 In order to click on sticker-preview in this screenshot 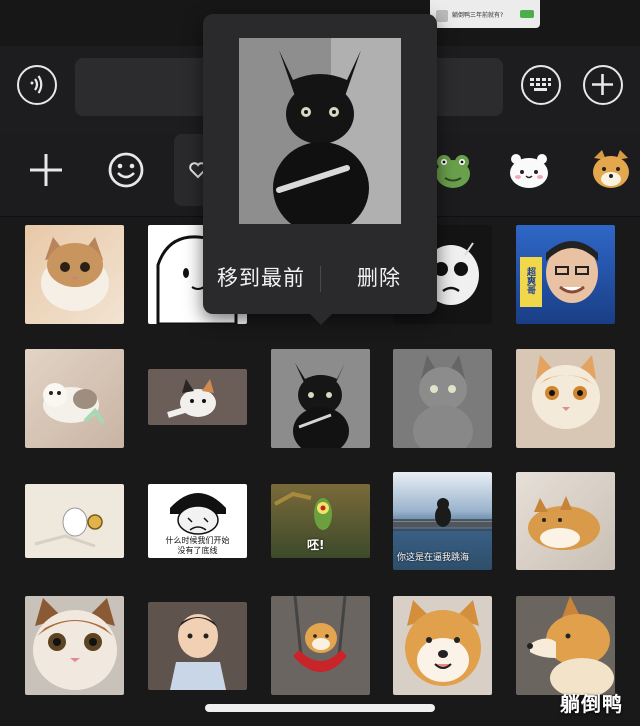, I will do `click(320, 131)`.